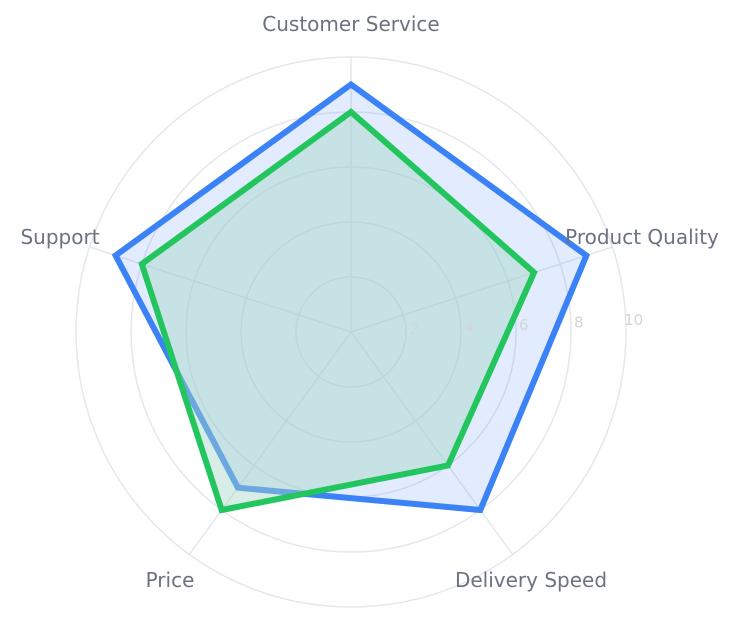 The width and height of the screenshot is (744, 624). Describe the element at coordinates (579, 322) in the screenshot. I see `tick-label: 8` at that location.